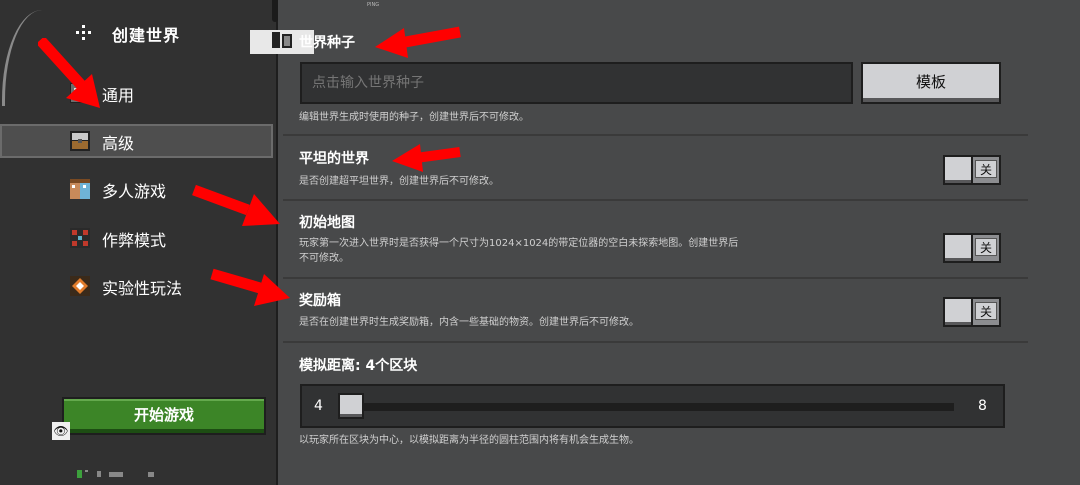  Describe the element at coordinates (320, 301) in the screenshot. I see `bonus-chest-title: 奖励箱` at that location.